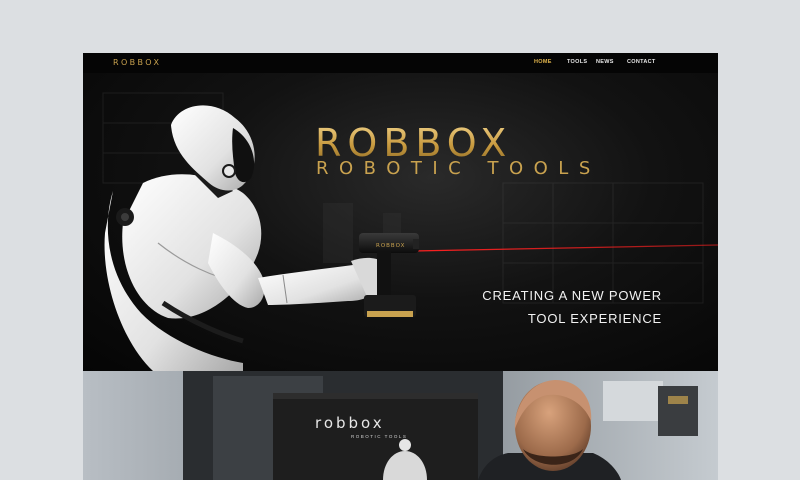 This screenshot has height=480, width=800. Describe the element at coordinates (350, 423) in the screenshot. I see `banner-logo: robbox` at that location.